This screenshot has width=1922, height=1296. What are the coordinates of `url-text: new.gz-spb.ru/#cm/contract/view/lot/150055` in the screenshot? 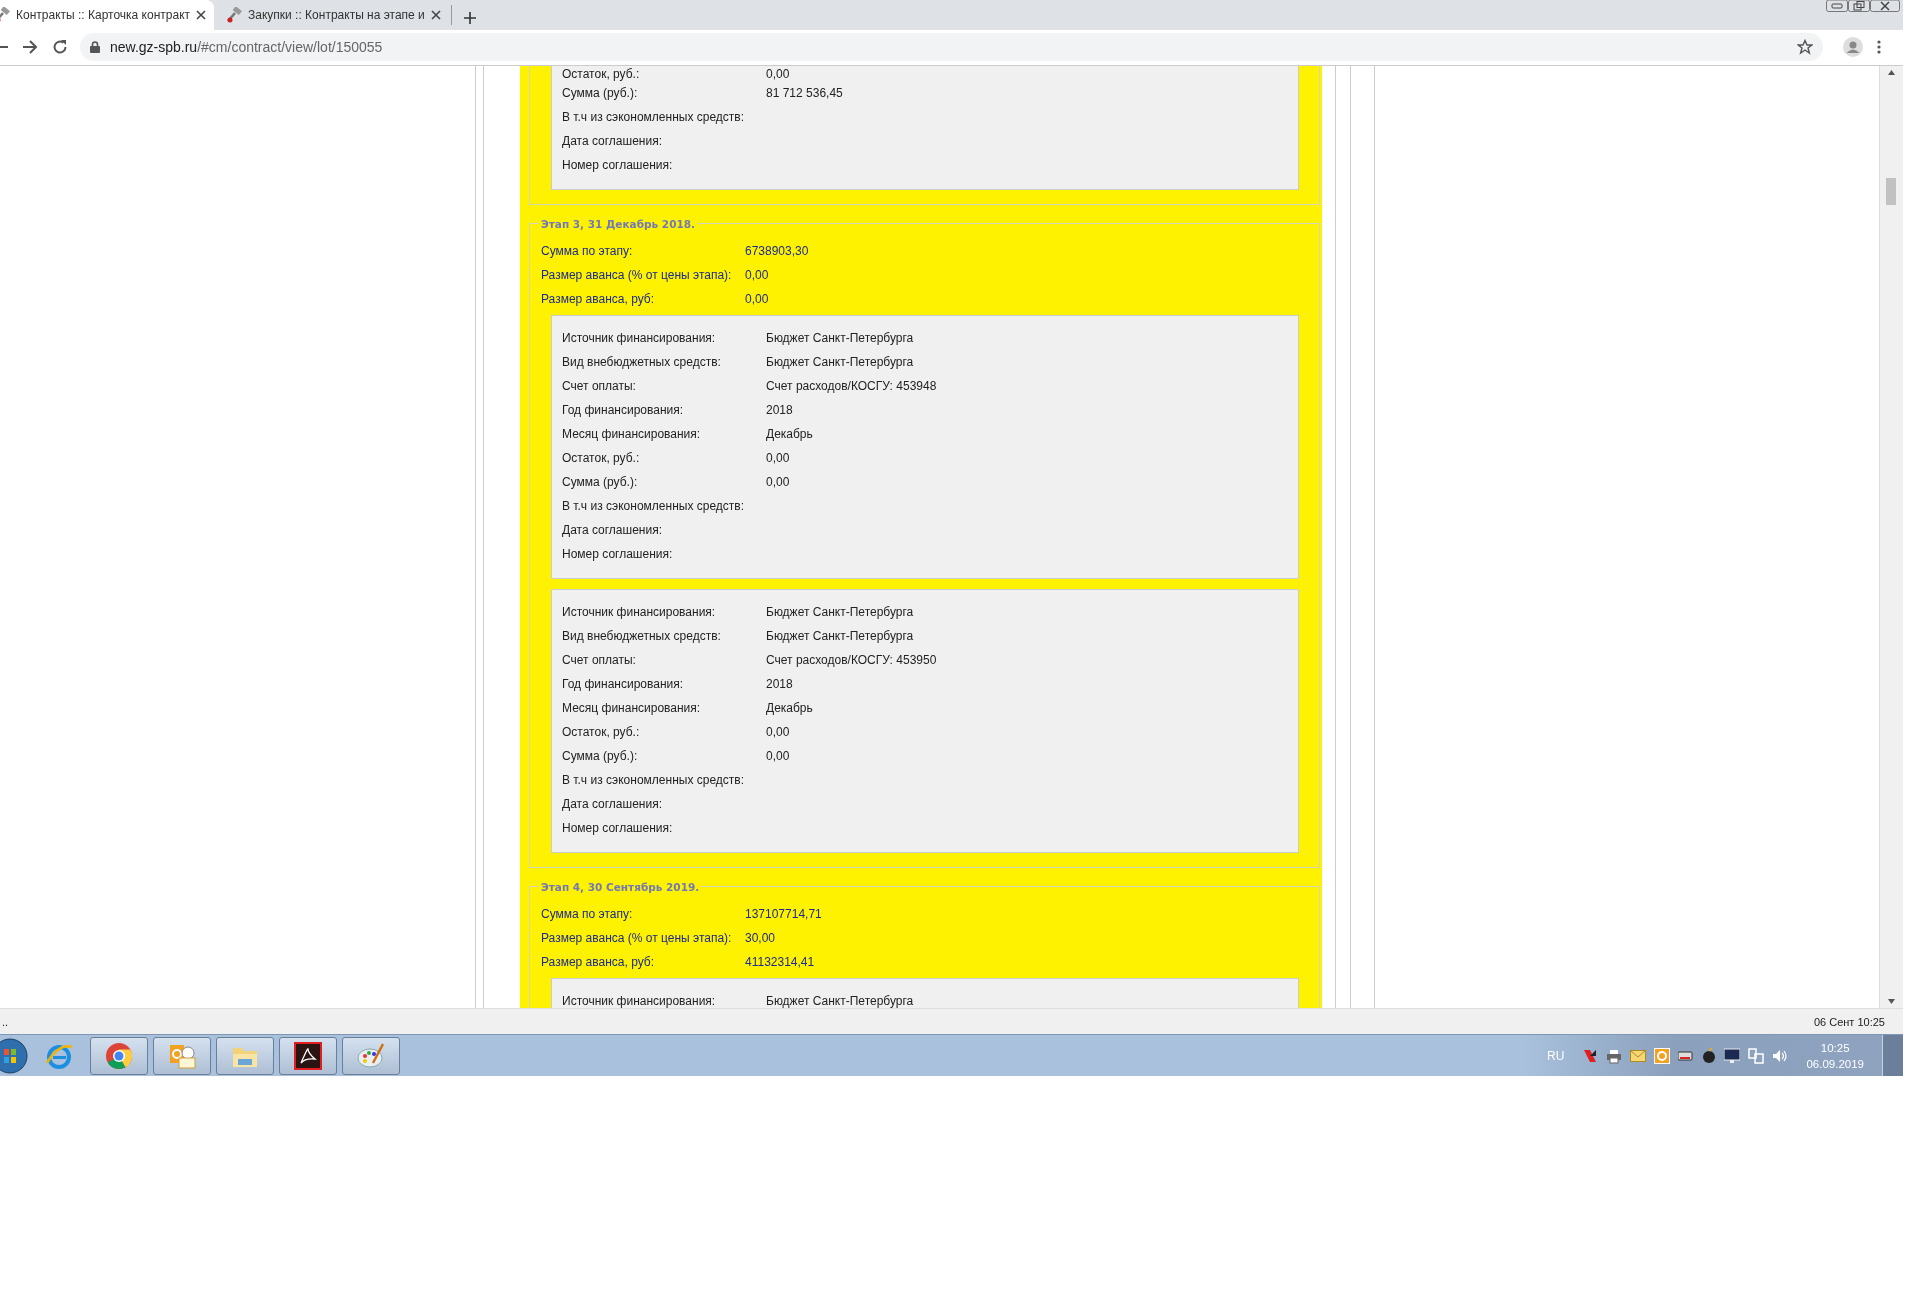 It's located at (246, 47).